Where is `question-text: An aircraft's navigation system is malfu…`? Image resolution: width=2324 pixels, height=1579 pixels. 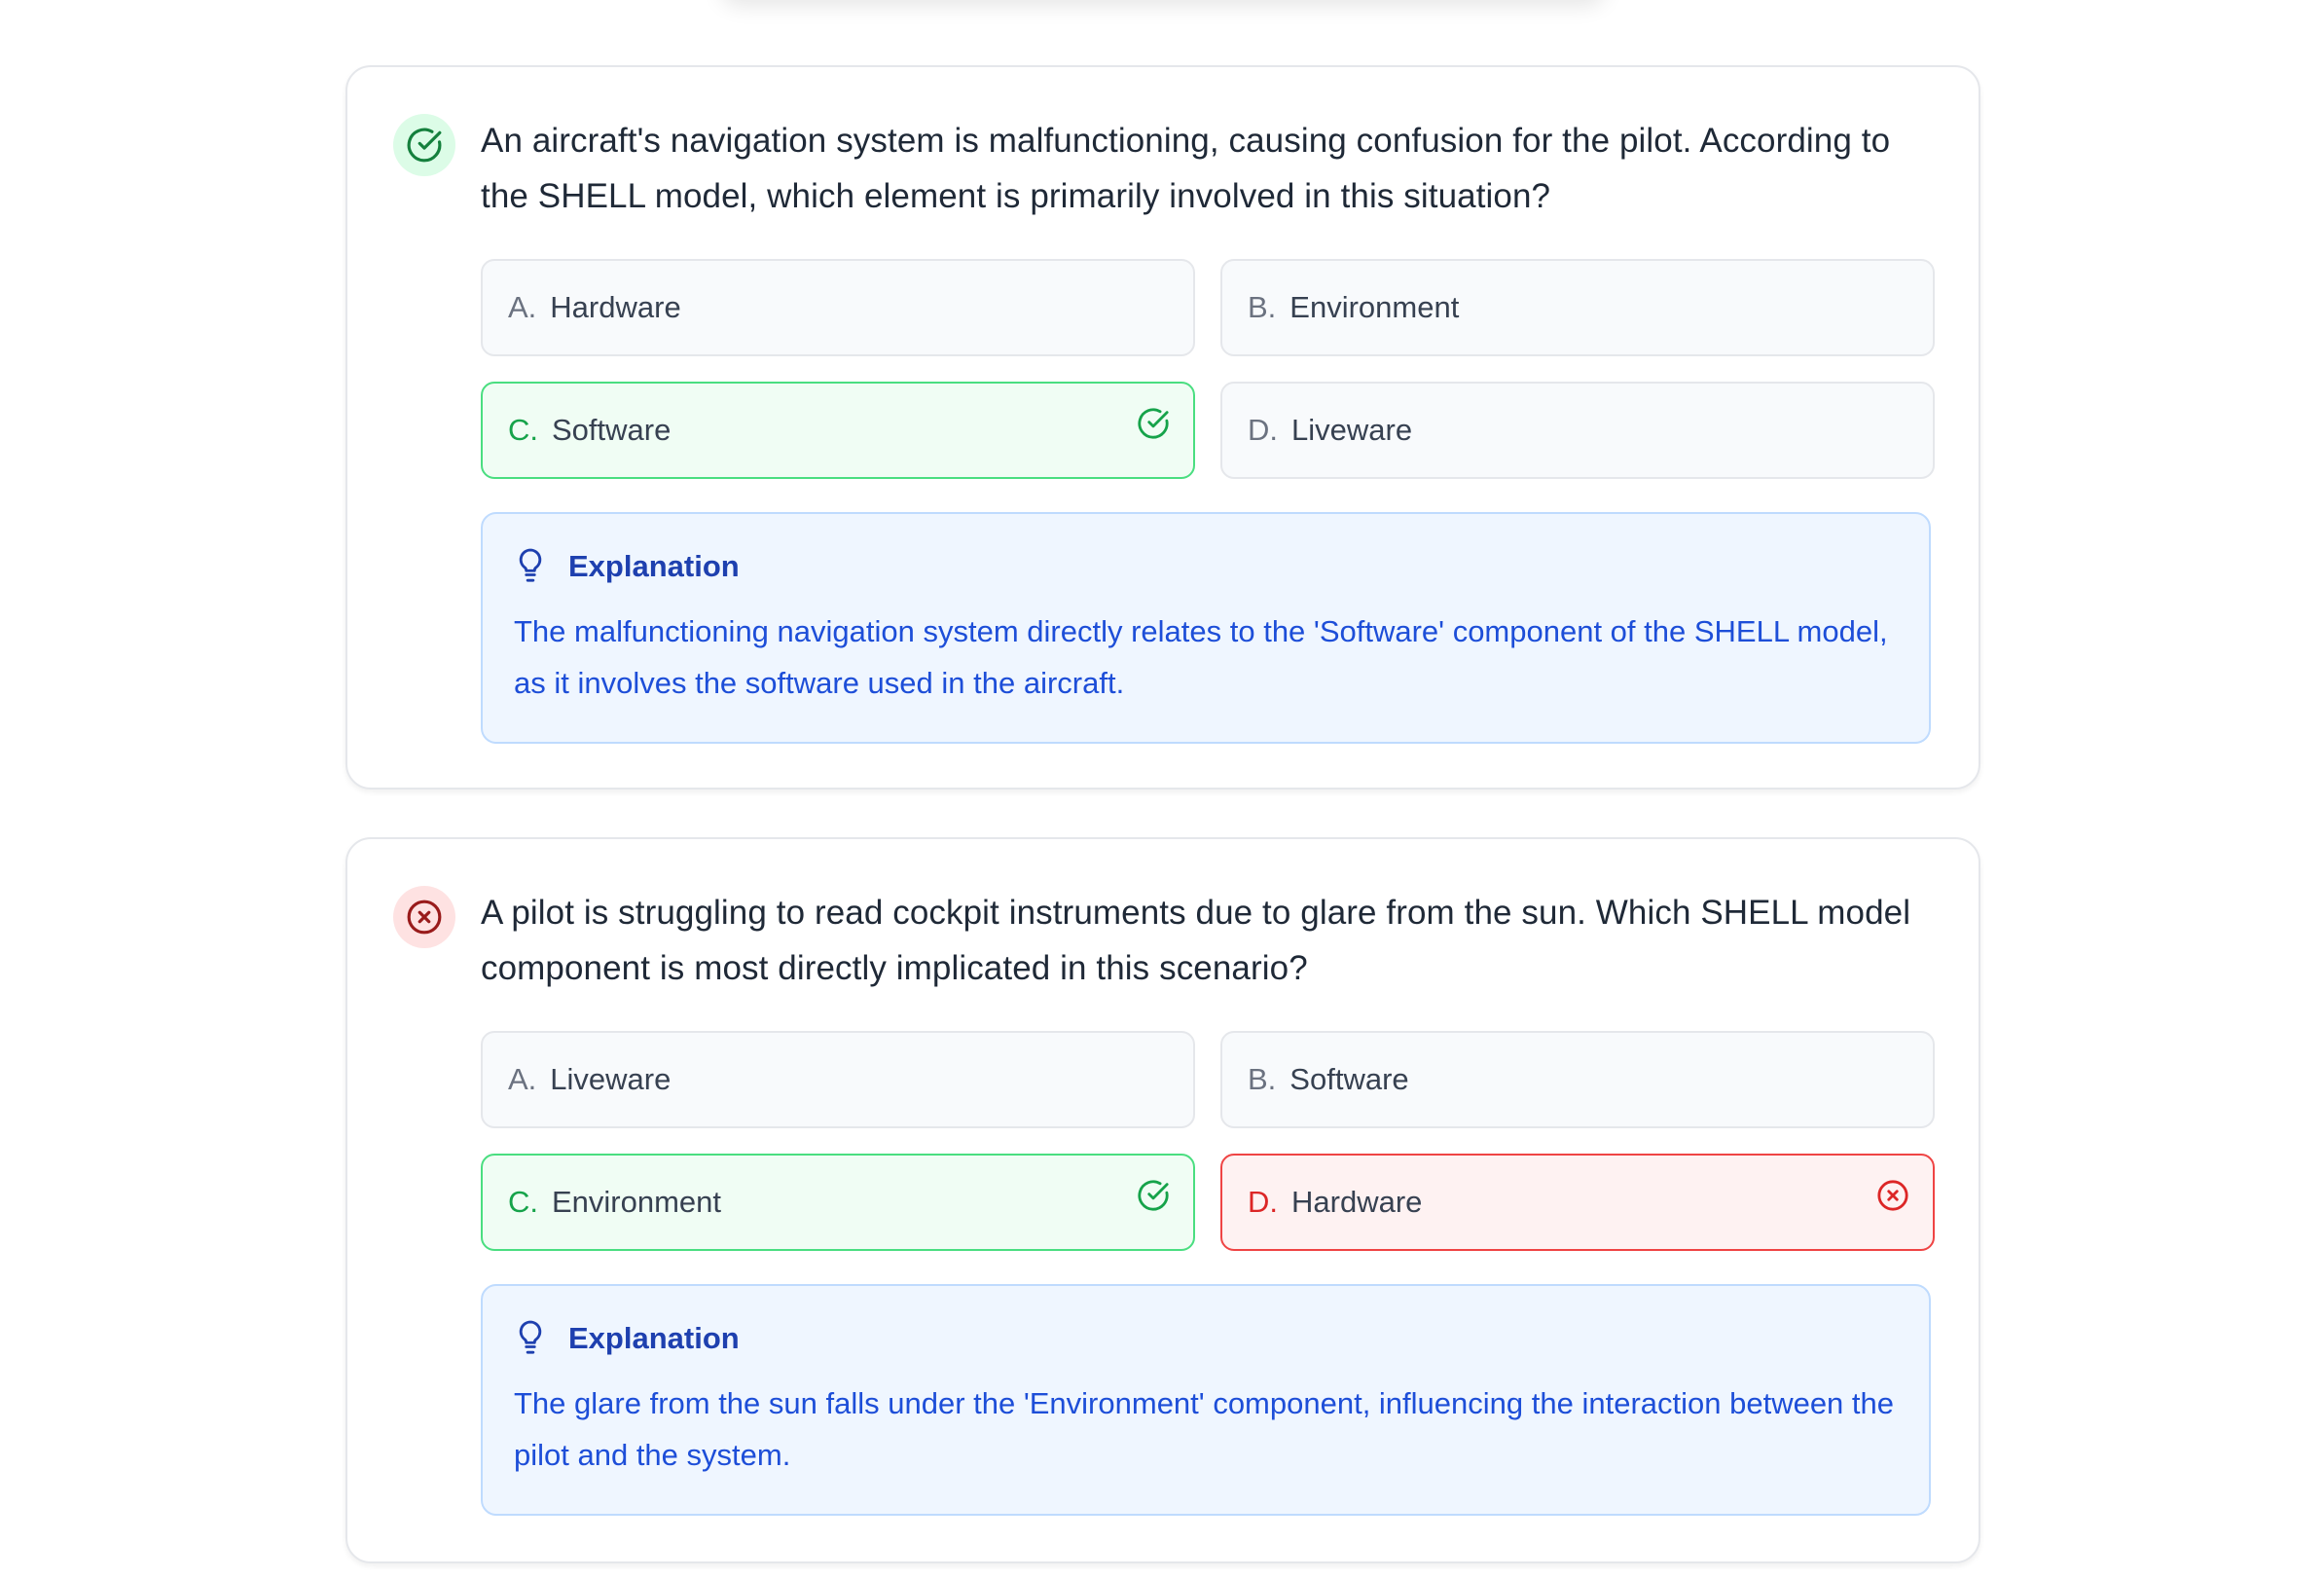 question-text: An aircraft's navigation system is malfu… is located at coordinates (1186, 168).